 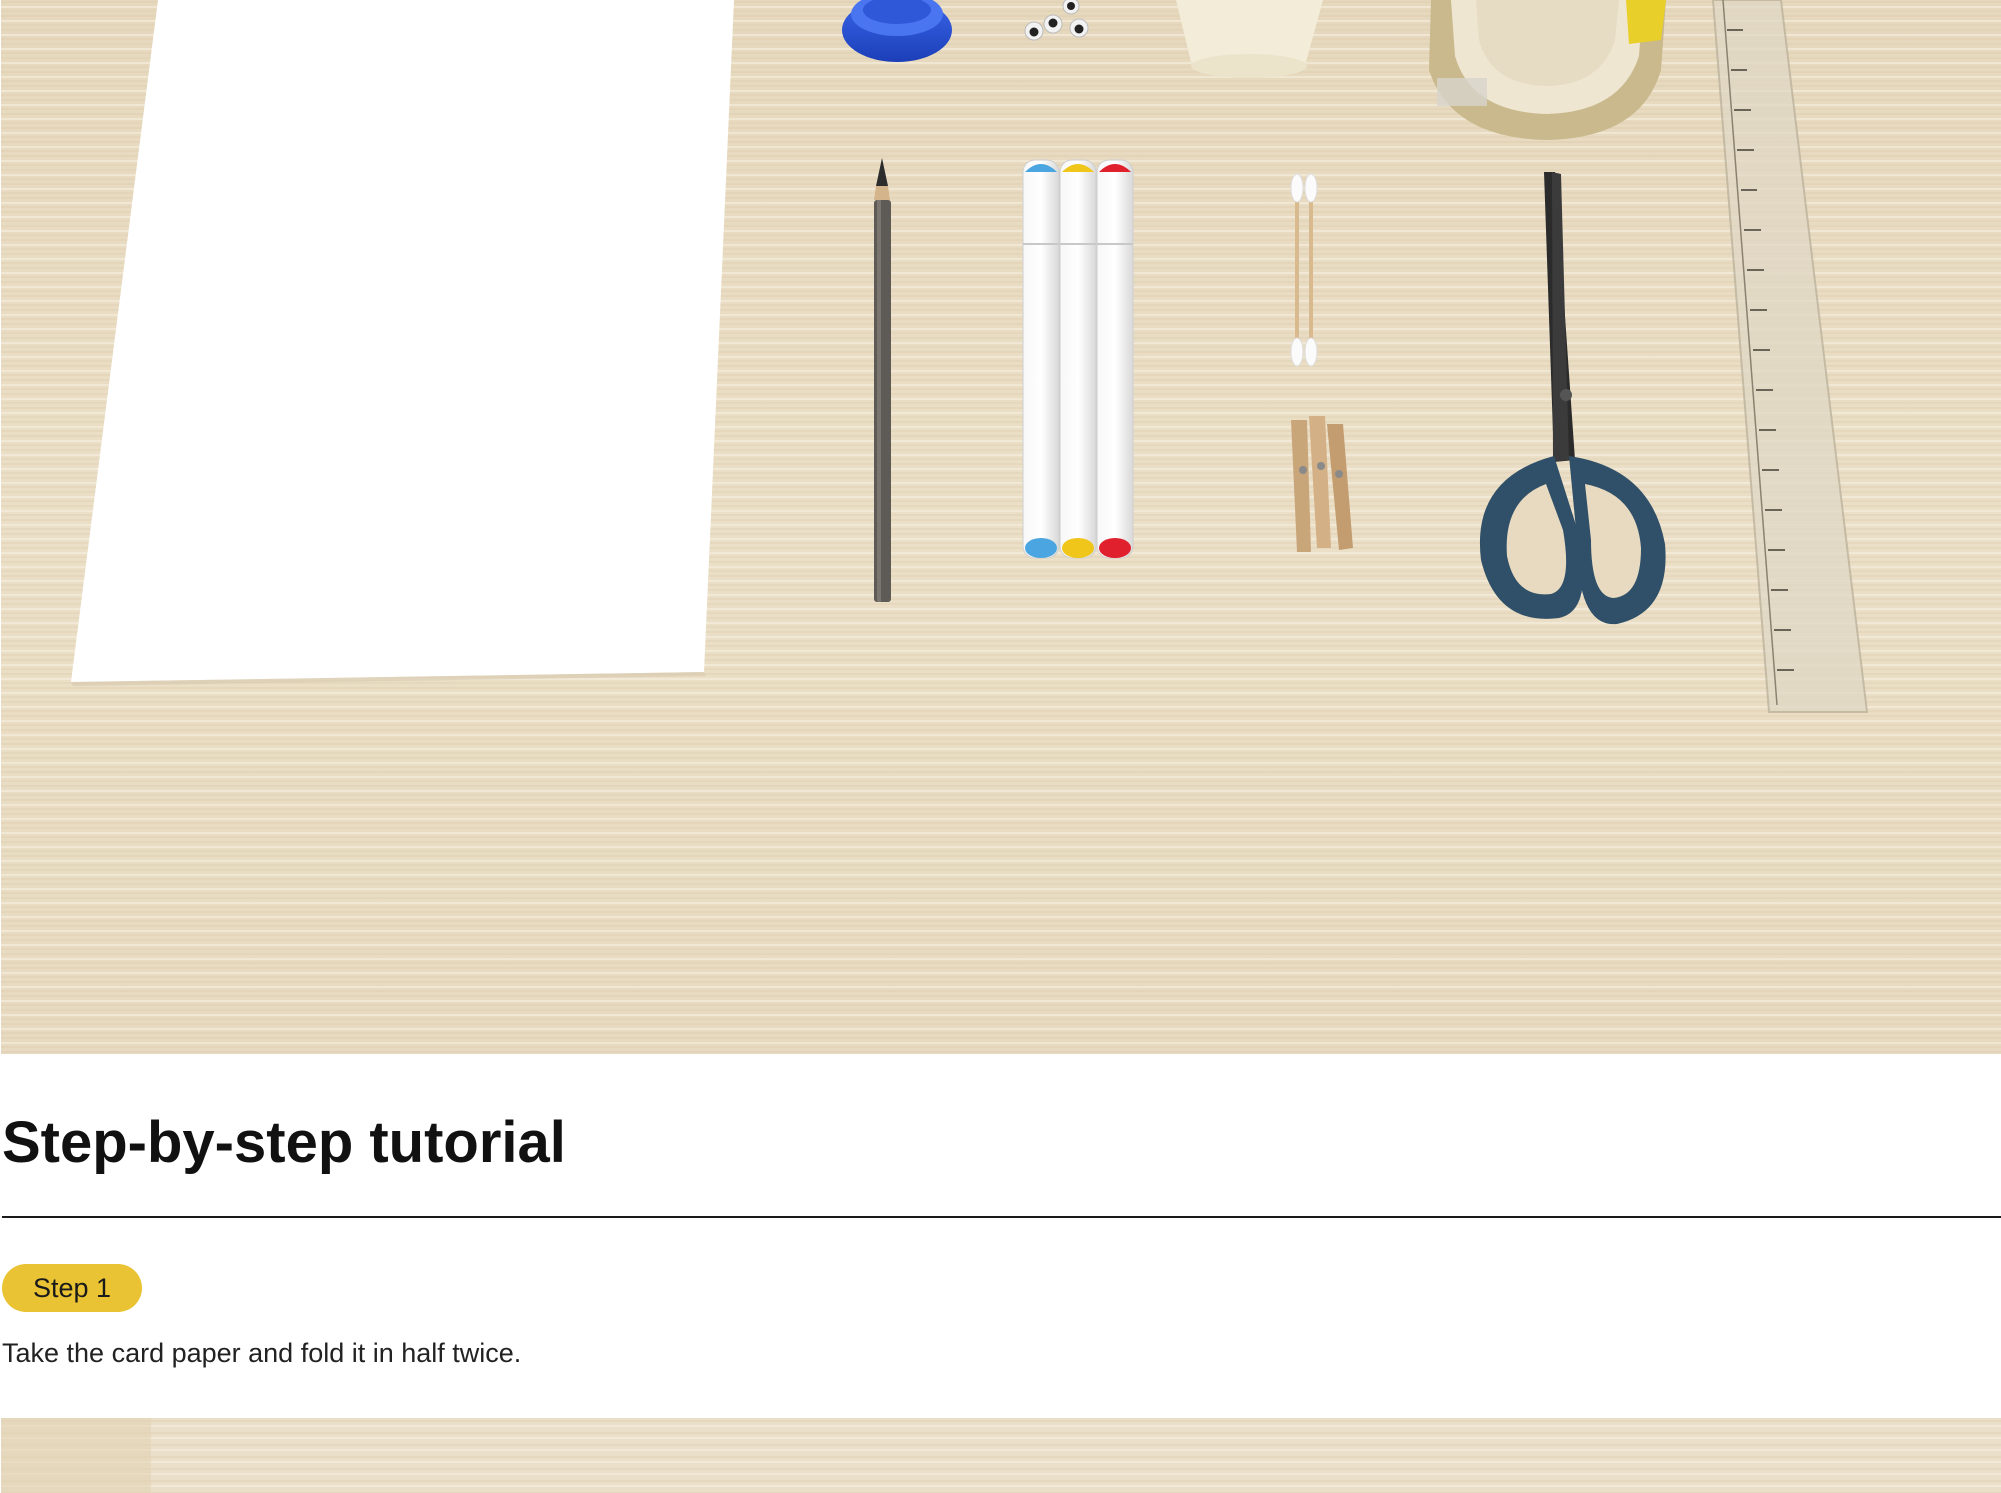 What do you see at coordinates (1001, 1455) in the screenshot?
I see `step-photo` at bounding box center [1001, 1455].